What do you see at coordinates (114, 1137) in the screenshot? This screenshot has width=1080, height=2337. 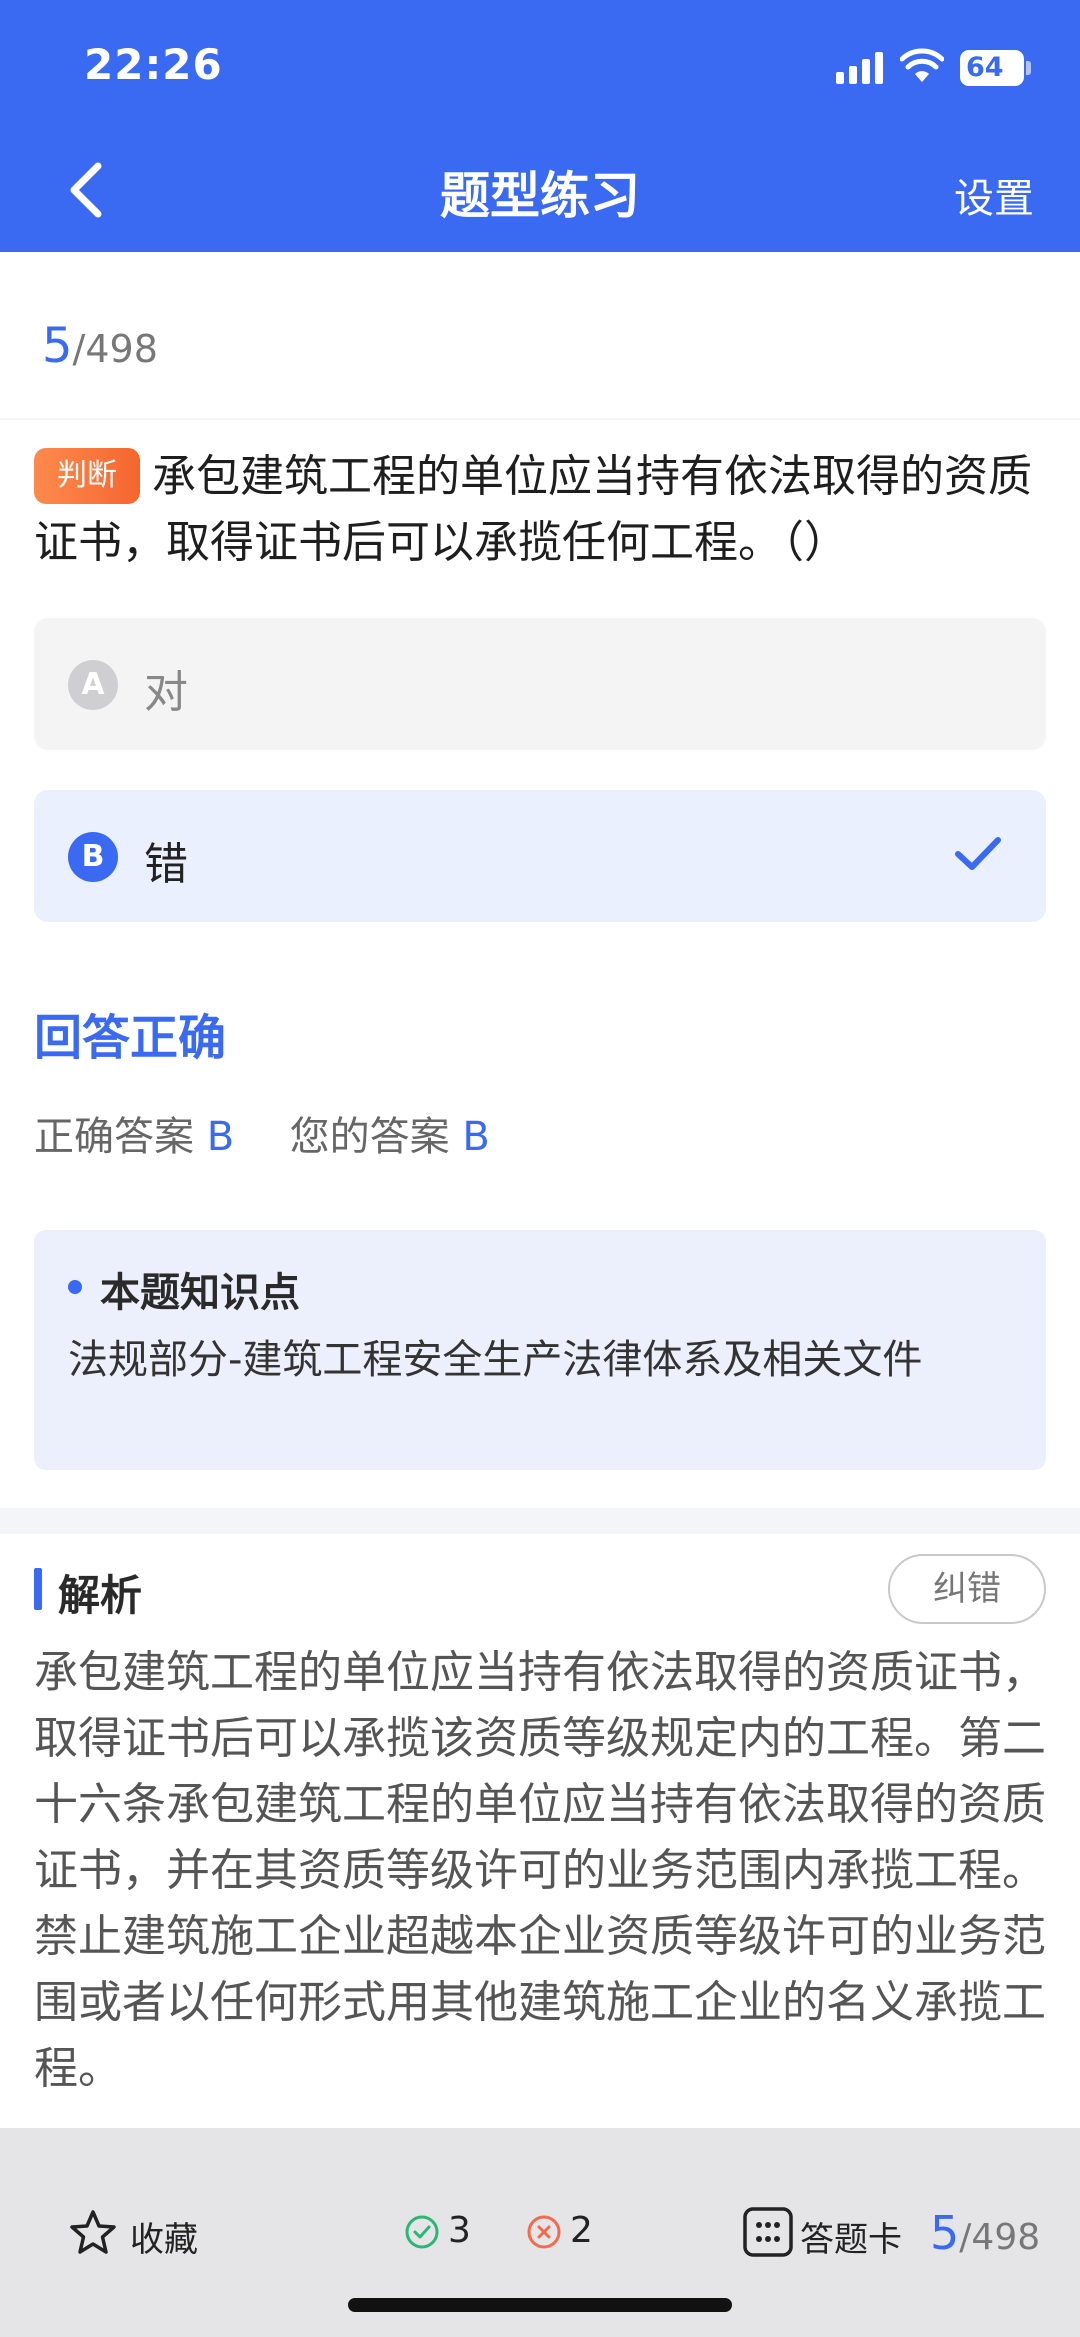 I see `correct-answer-label: 正确答案` at bounding box center [114, 1137].